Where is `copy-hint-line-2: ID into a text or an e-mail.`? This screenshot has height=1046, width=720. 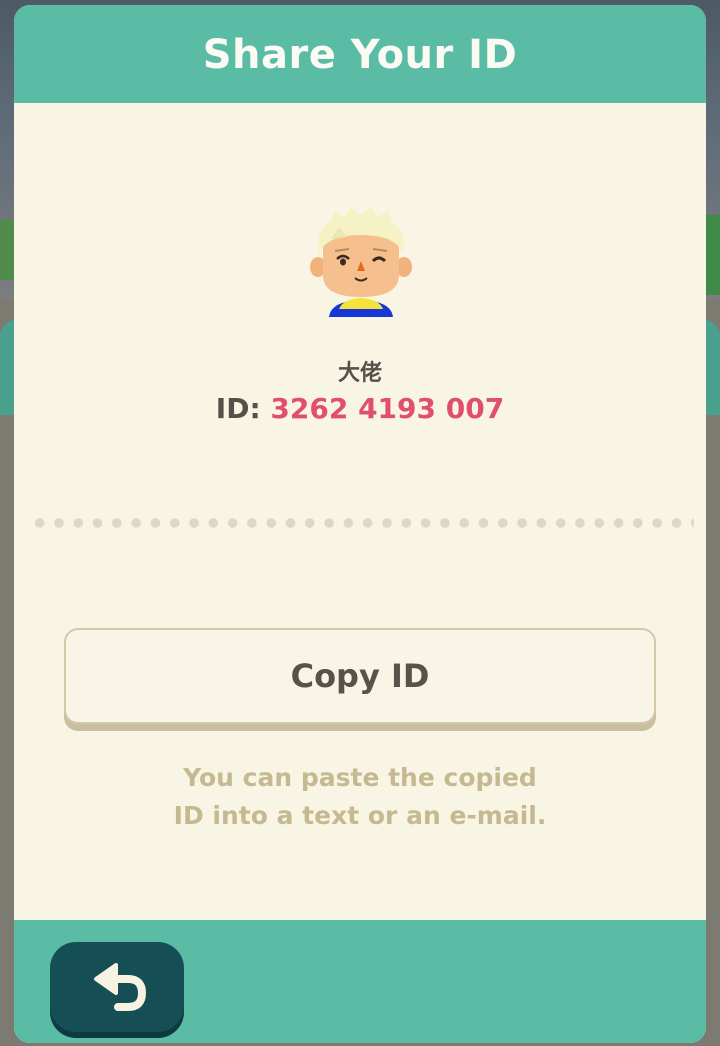 copy-hint-line-2: ID into a text or an e-mail. is located at coordinates (360, 815).